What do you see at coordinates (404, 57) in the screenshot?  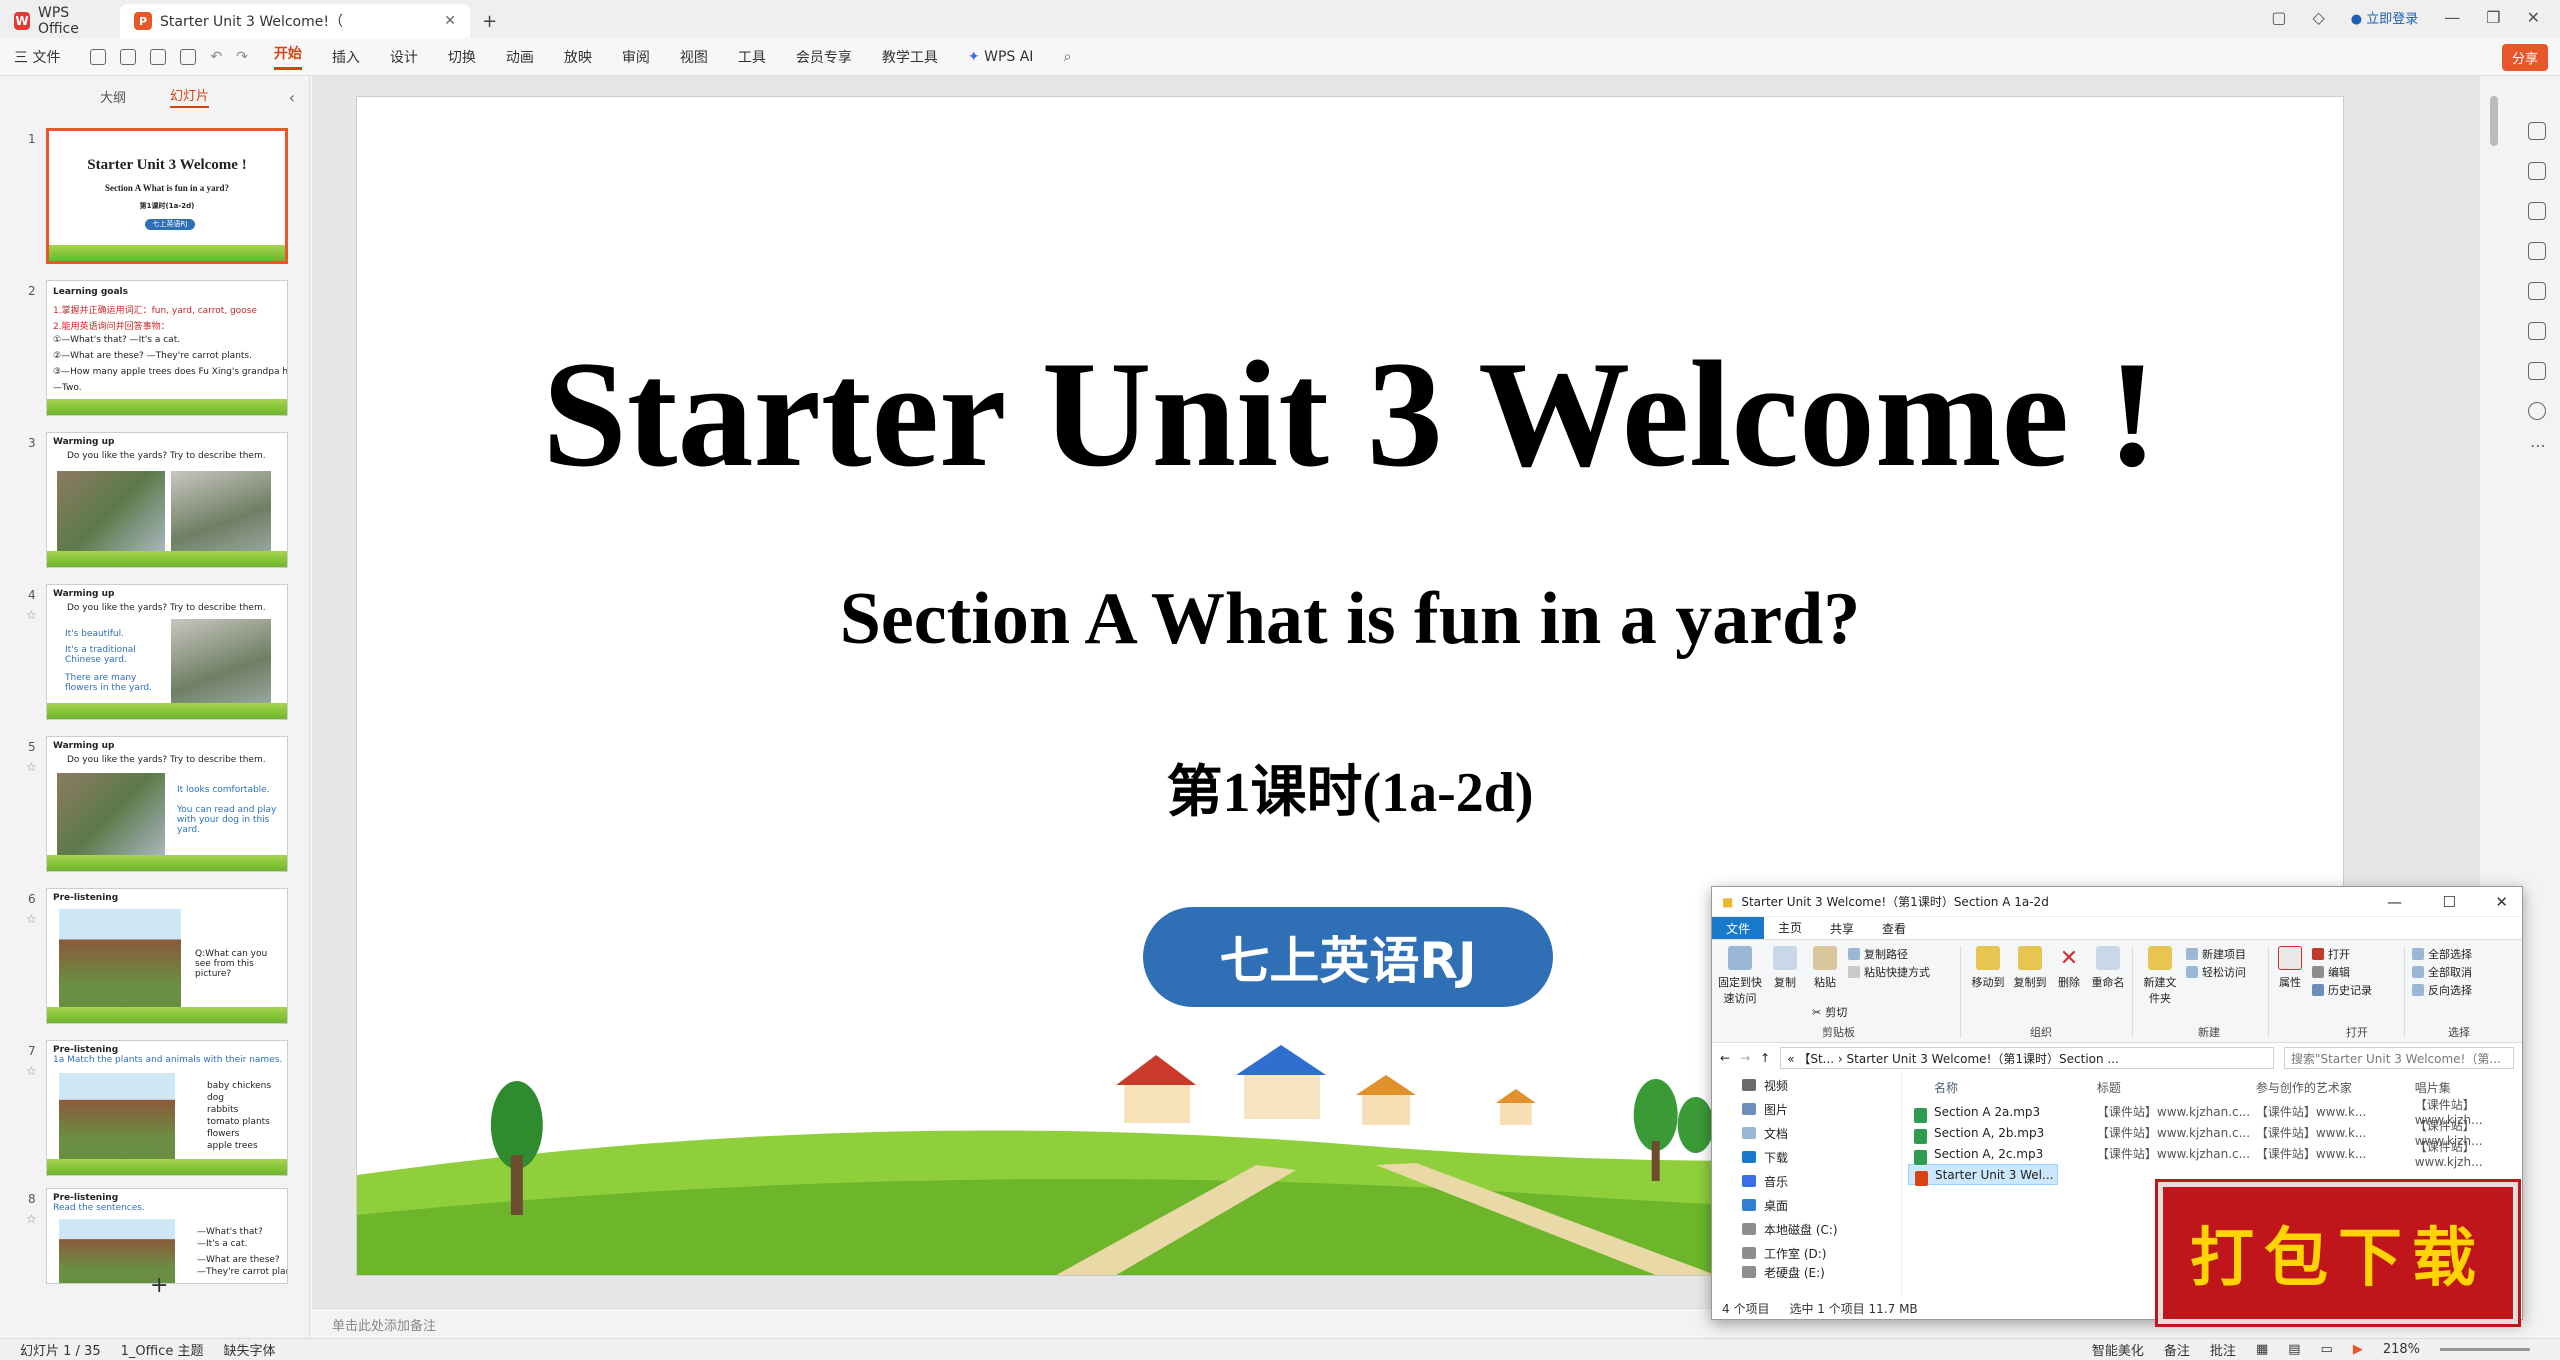 I see `menu-design: 设计` at bounding box center [404, 57].